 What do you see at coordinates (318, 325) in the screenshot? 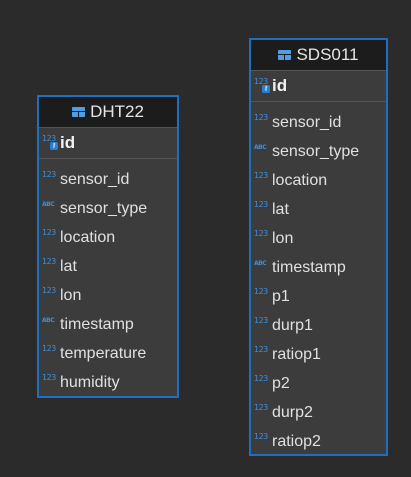
I see `column-row: 123 durp1` at bounding box center [318, 325].